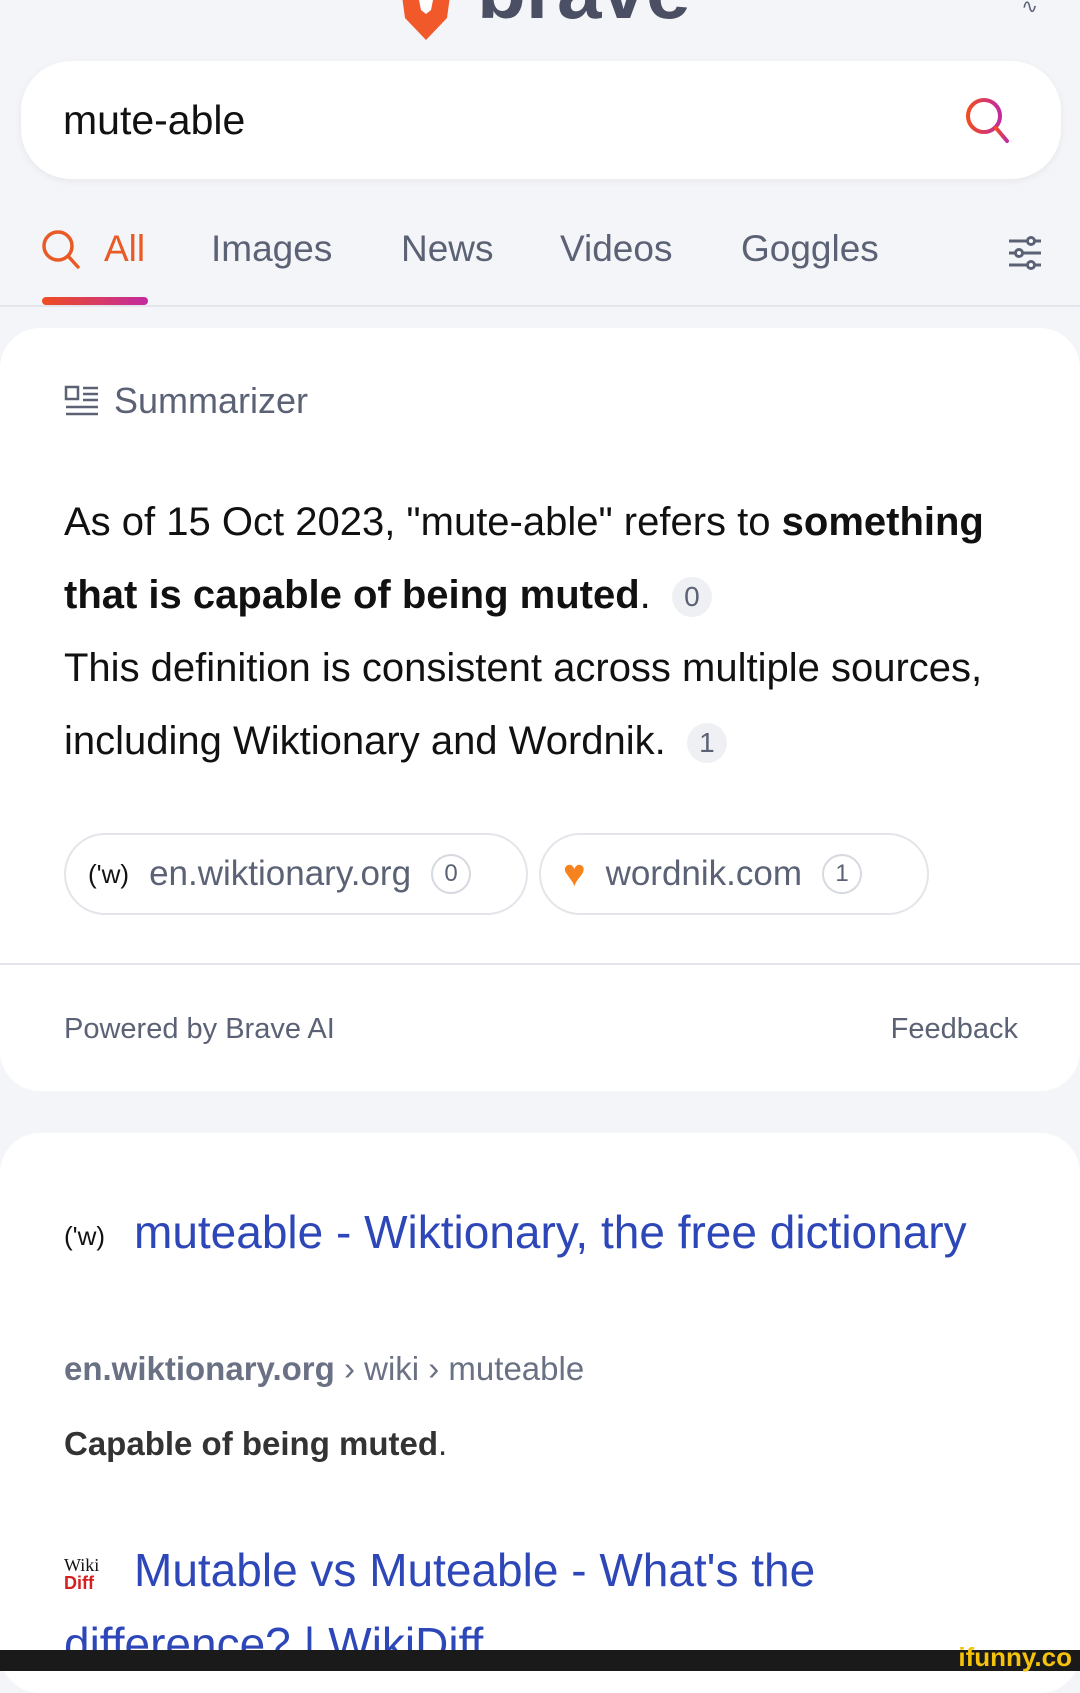 Image resolution: width=1080 pixels, height=1693 pixels. I want to click on brave-logo: brave, so click(542, 21).